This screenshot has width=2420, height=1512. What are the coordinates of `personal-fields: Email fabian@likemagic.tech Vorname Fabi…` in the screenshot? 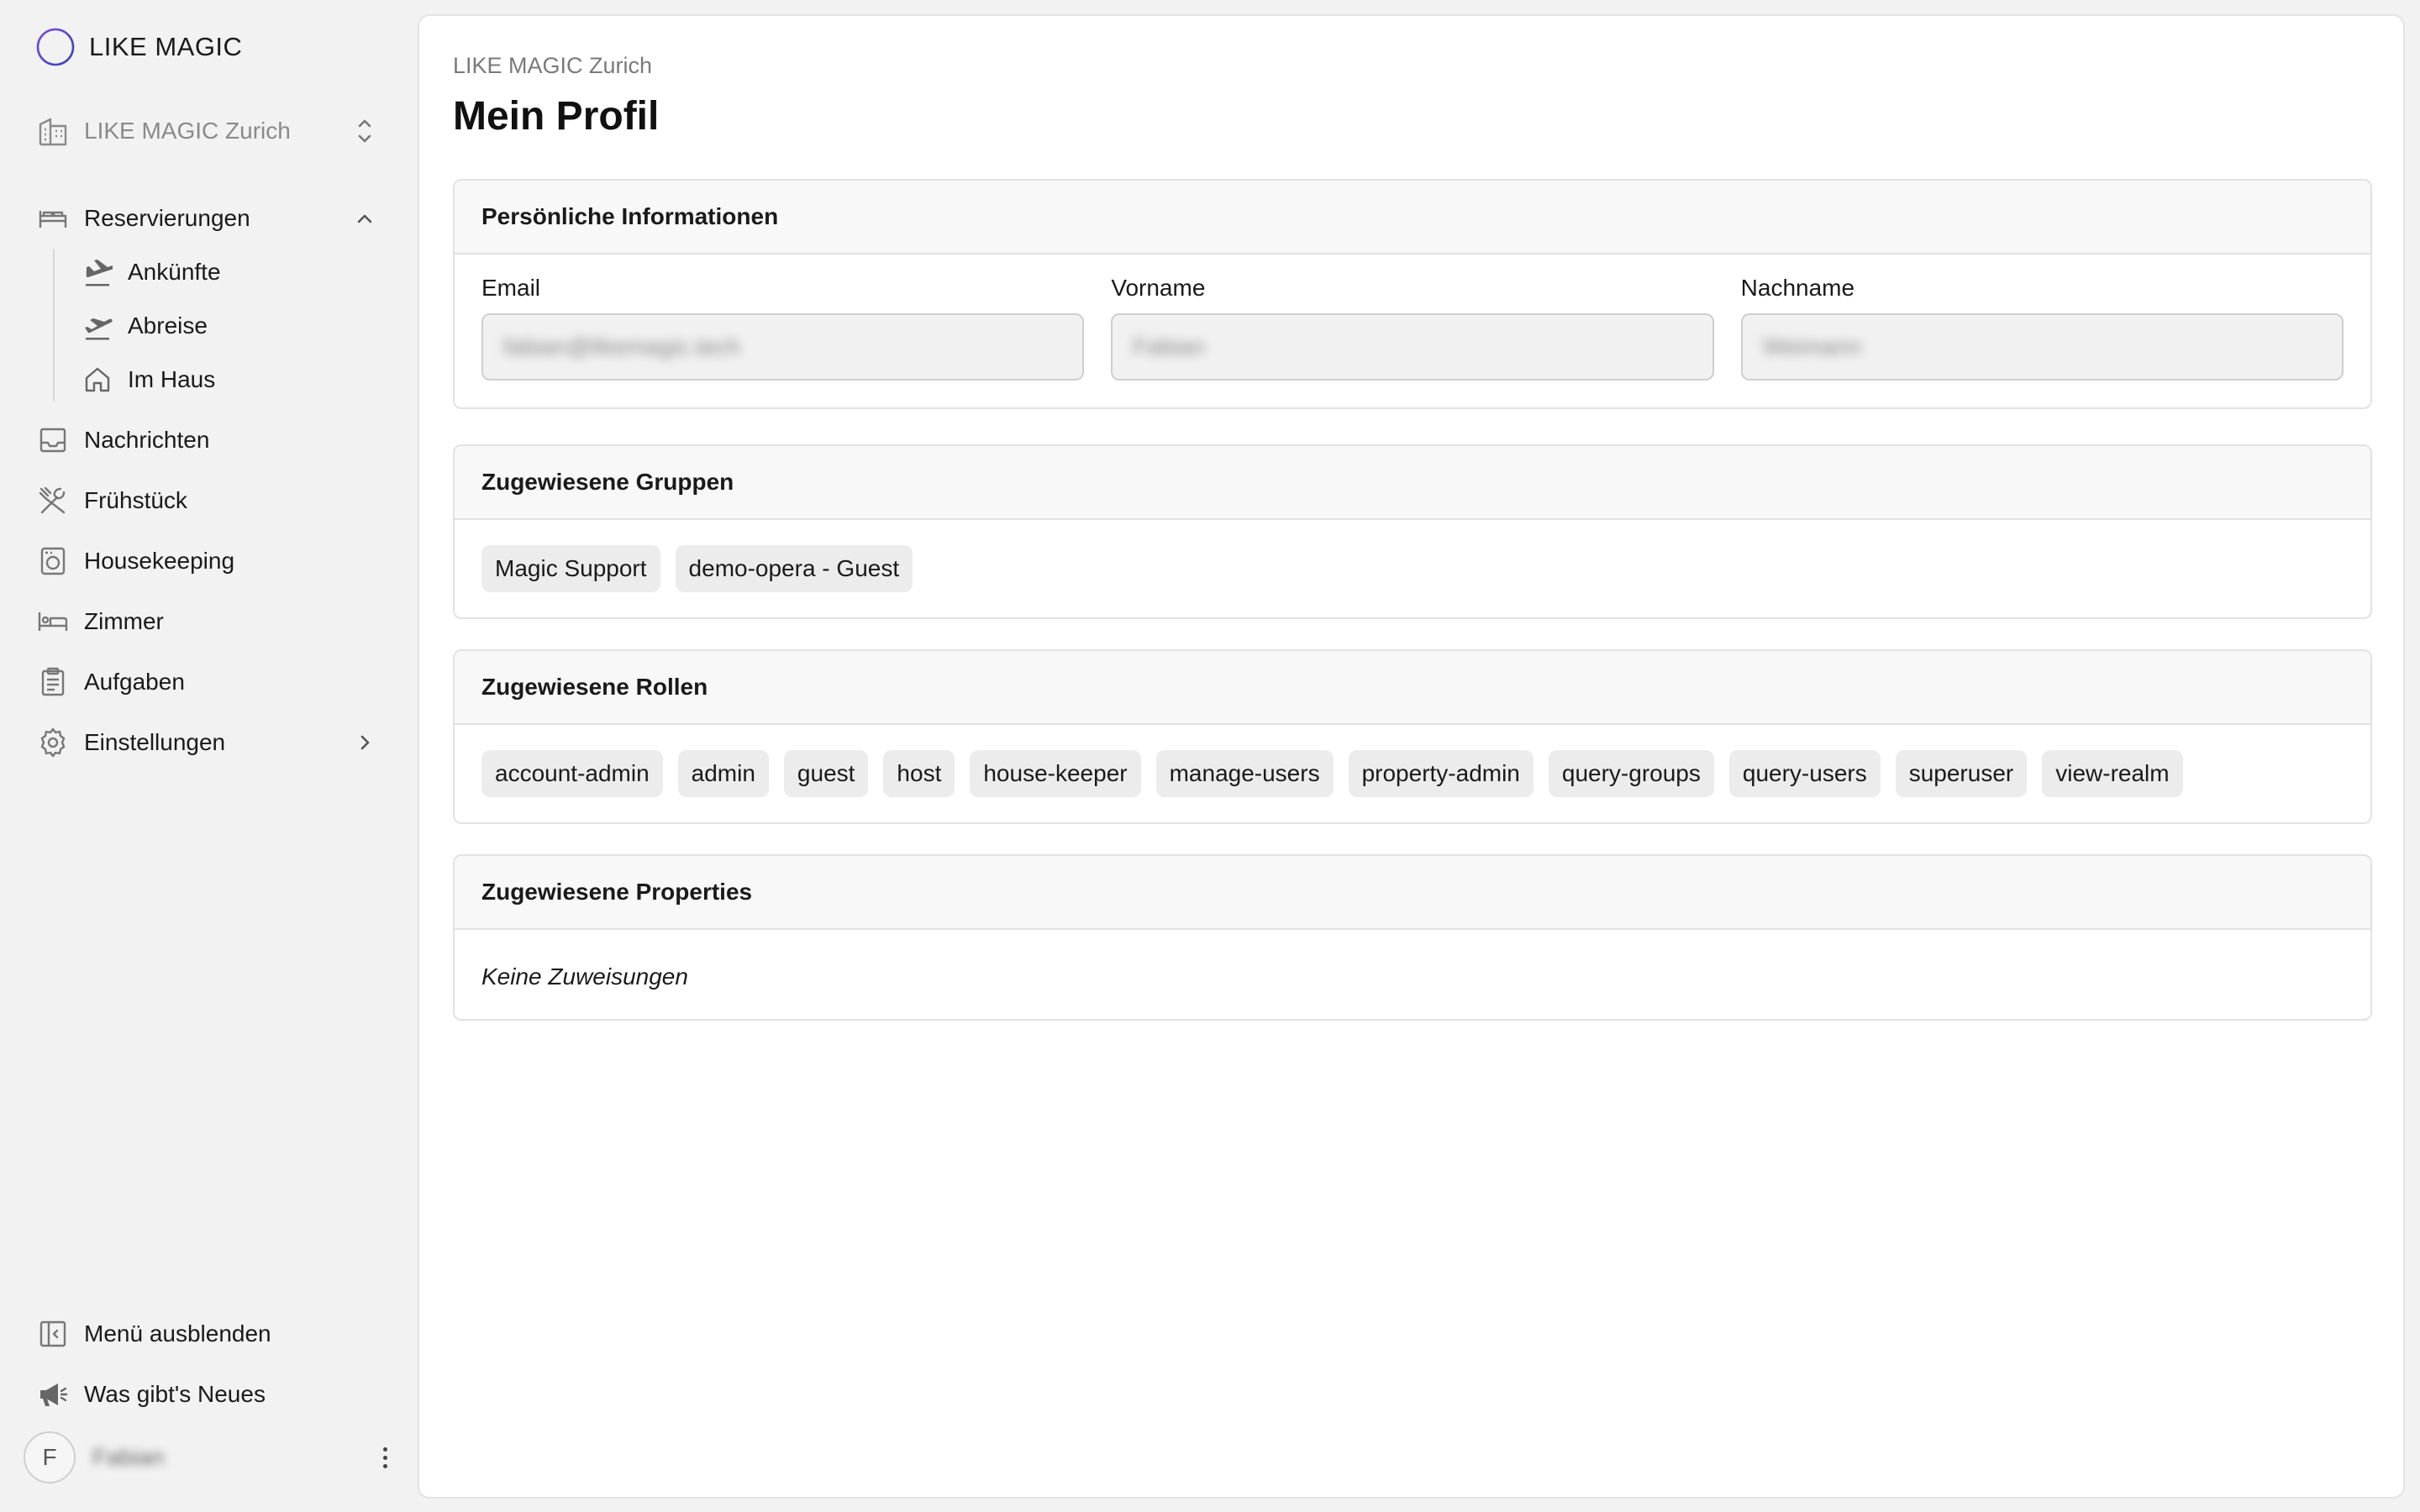 It's located at (1412, 331).